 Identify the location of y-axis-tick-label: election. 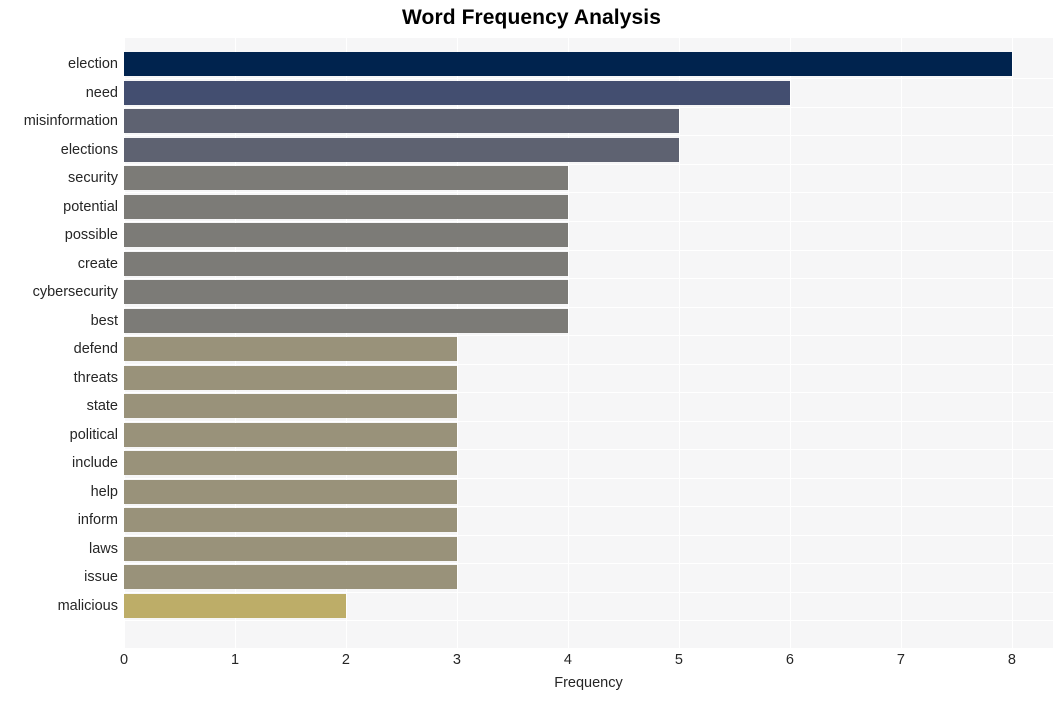
(93, 64).